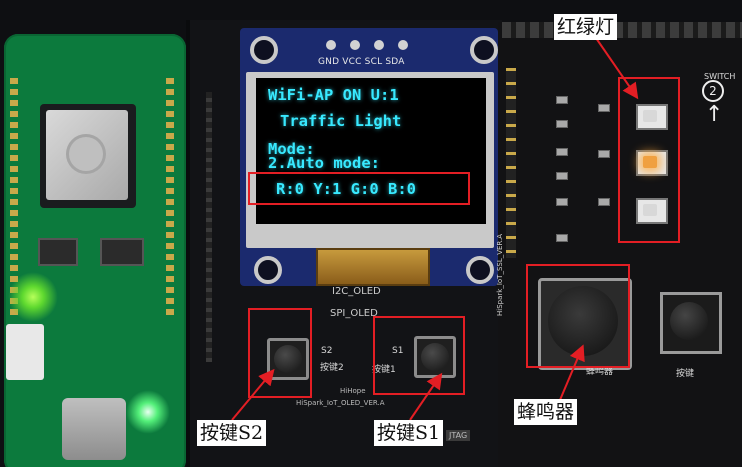  I want to click on button-s2-callout: 按键S2, so click(232, 433).